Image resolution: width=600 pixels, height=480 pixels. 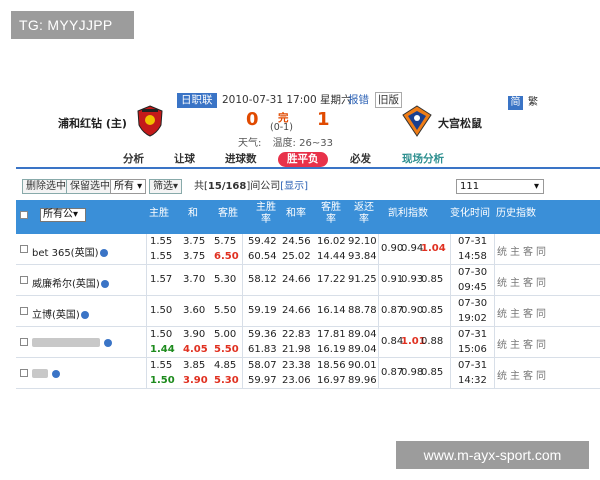 I want to click on tab-goals: 进球数, so click(x=241, y=159).